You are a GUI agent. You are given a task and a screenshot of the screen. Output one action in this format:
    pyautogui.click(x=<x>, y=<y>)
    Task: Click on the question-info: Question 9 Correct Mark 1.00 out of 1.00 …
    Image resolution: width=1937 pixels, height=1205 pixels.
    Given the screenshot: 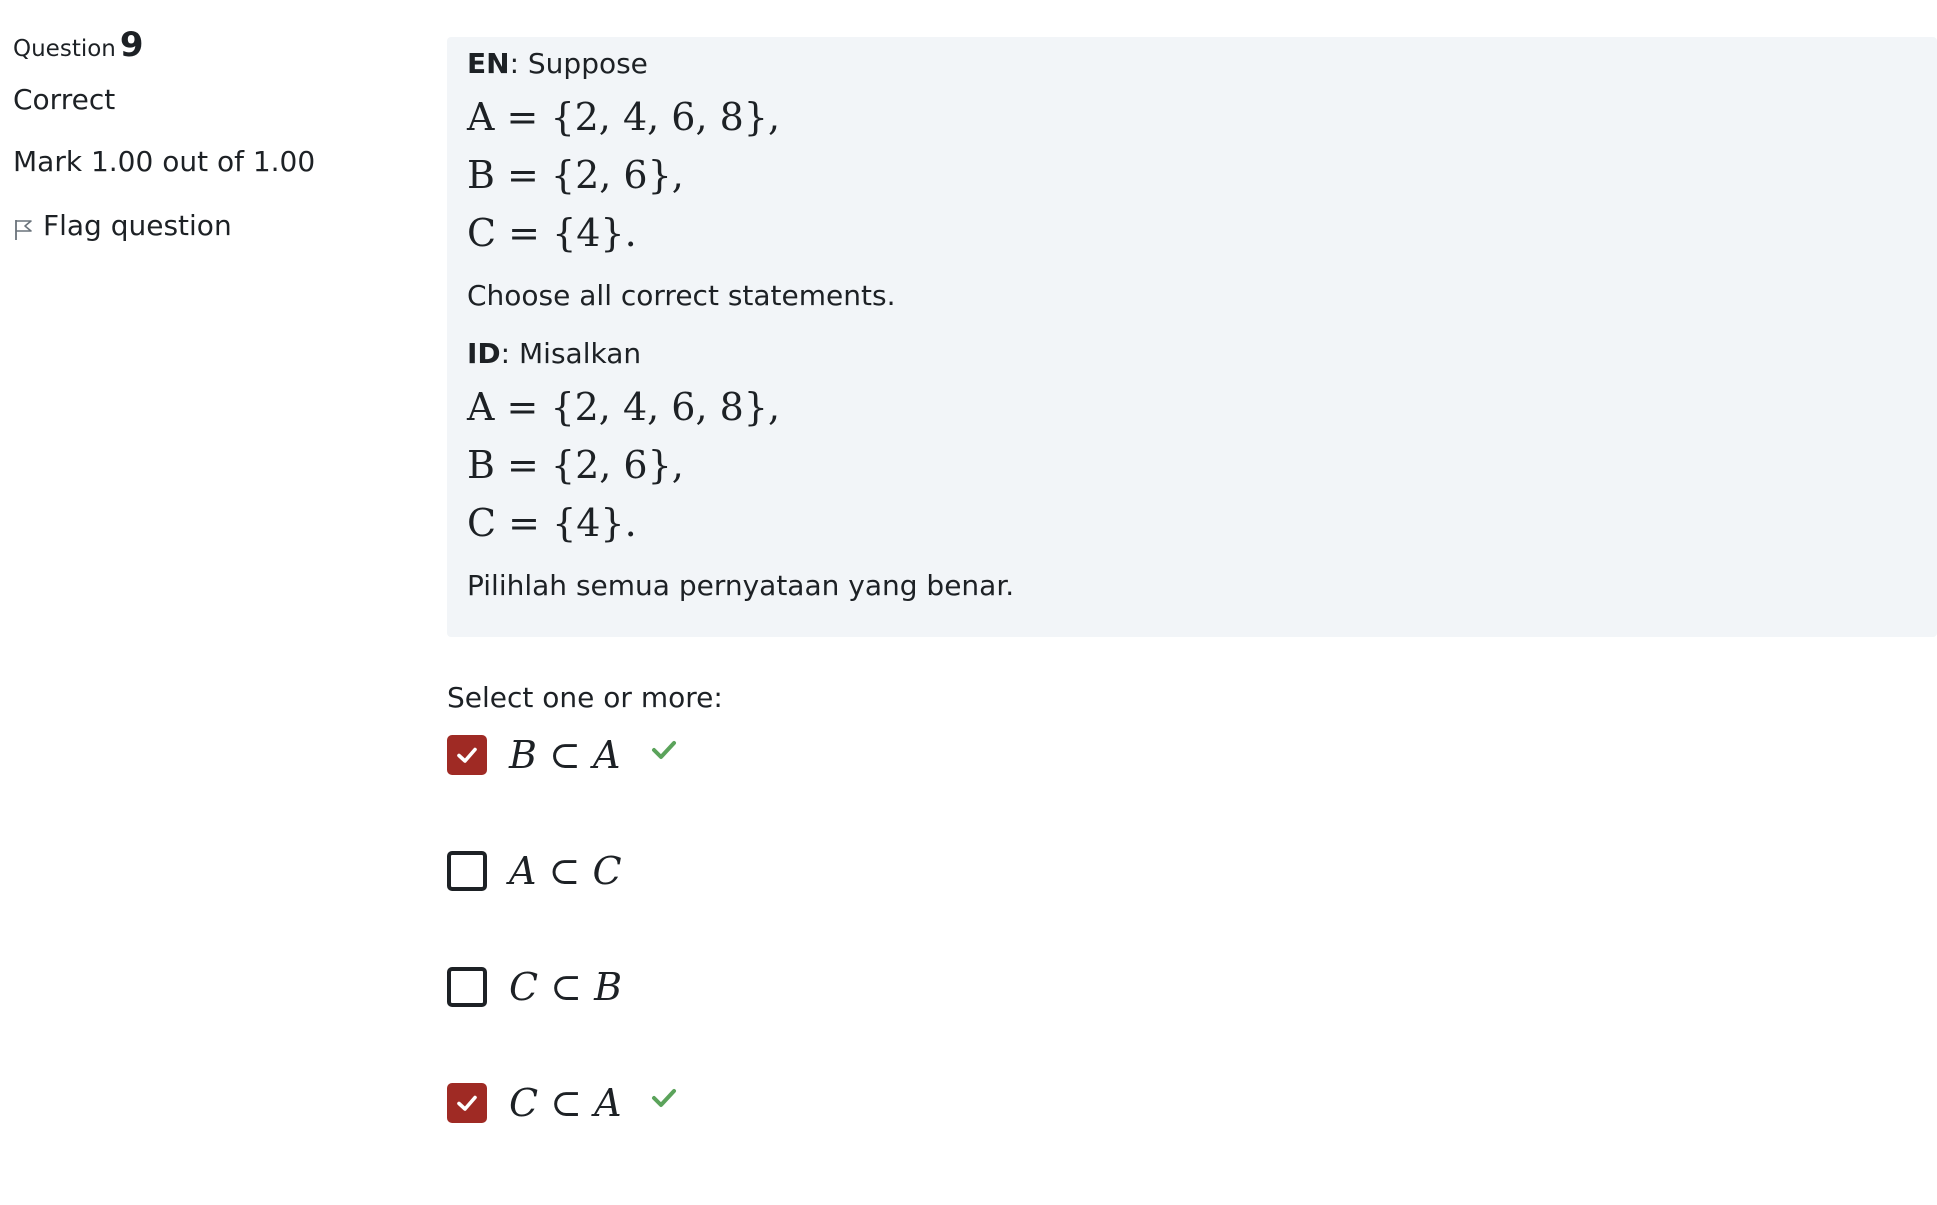 What is the action you would take?
    pyautogui.click(x=213, y=134)
    